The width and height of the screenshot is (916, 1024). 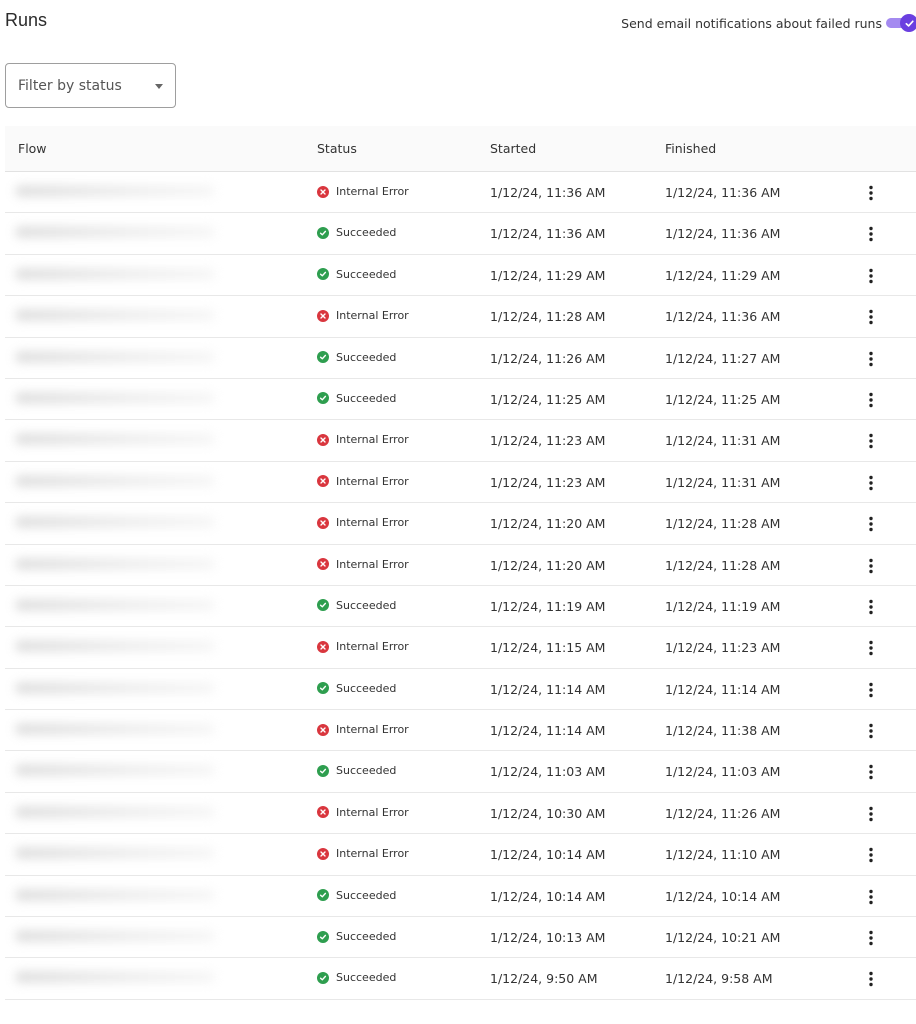 What do you see at coordinates (337, 148) in the screenshot?
I see `column-header-status: Status` at bounding box center [337, 148].